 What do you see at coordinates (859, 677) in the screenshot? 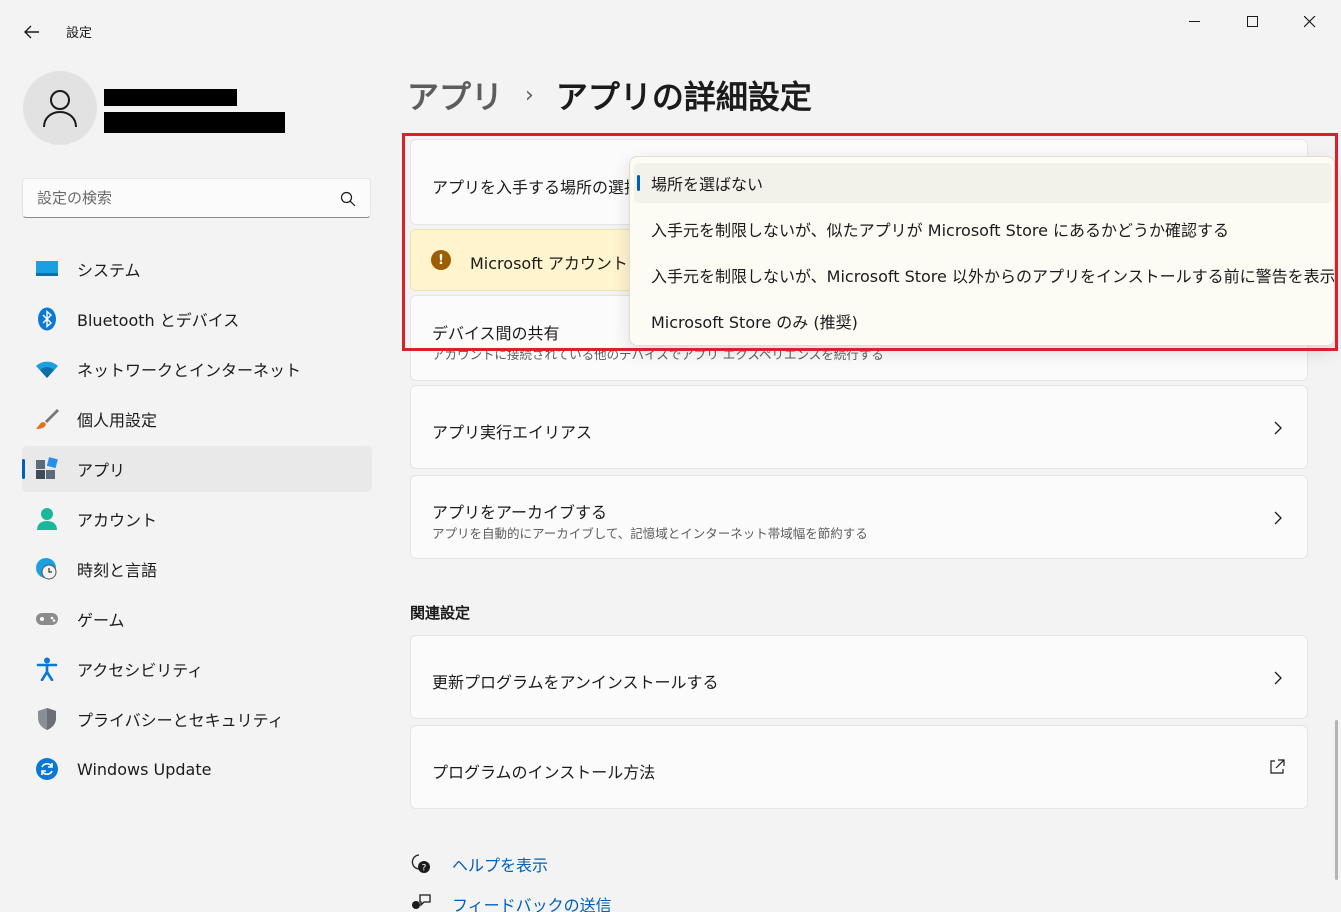
I see `uninstall-updates-card: 更新プログラムをアンインストールする` at bounding box center [859, 677].